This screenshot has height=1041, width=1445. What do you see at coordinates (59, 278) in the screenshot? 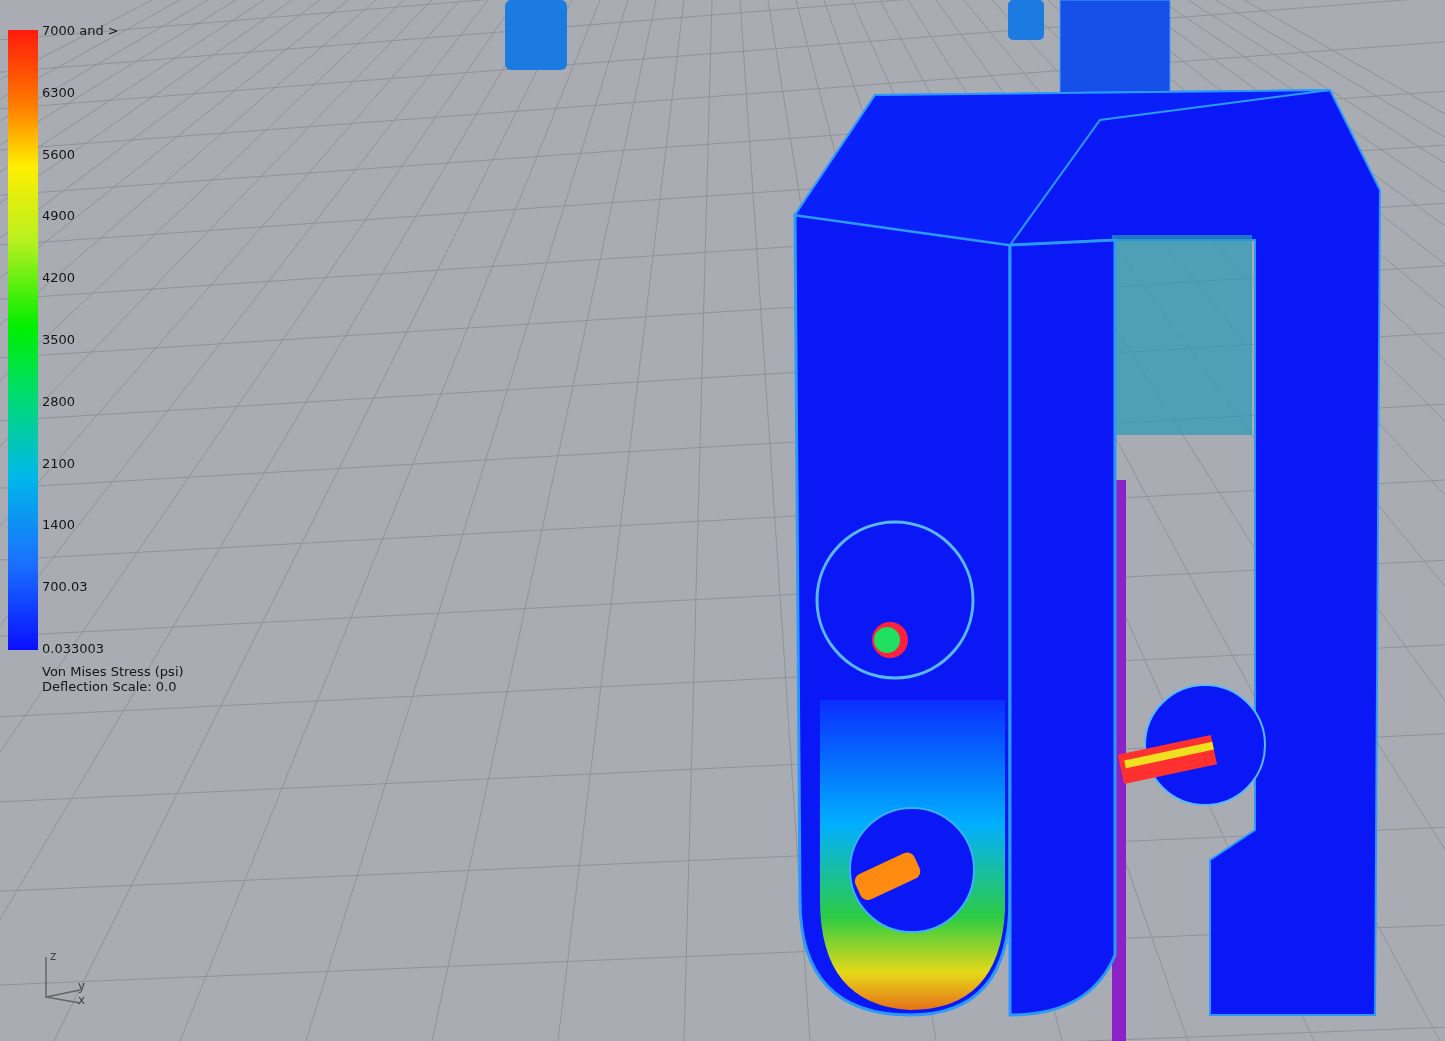
I see `scale-label: 4200` at bounding box center [59, 278].